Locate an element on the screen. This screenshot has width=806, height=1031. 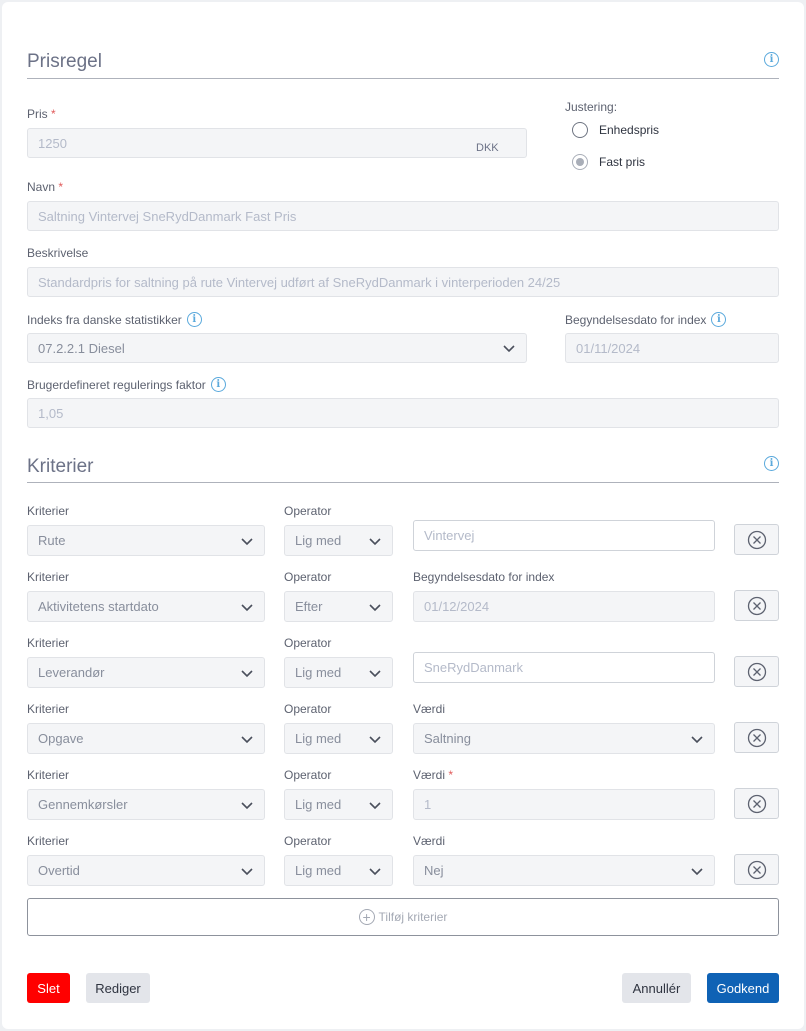
radio-fast-pris: Fast pris is located at coordinates (608, 162).